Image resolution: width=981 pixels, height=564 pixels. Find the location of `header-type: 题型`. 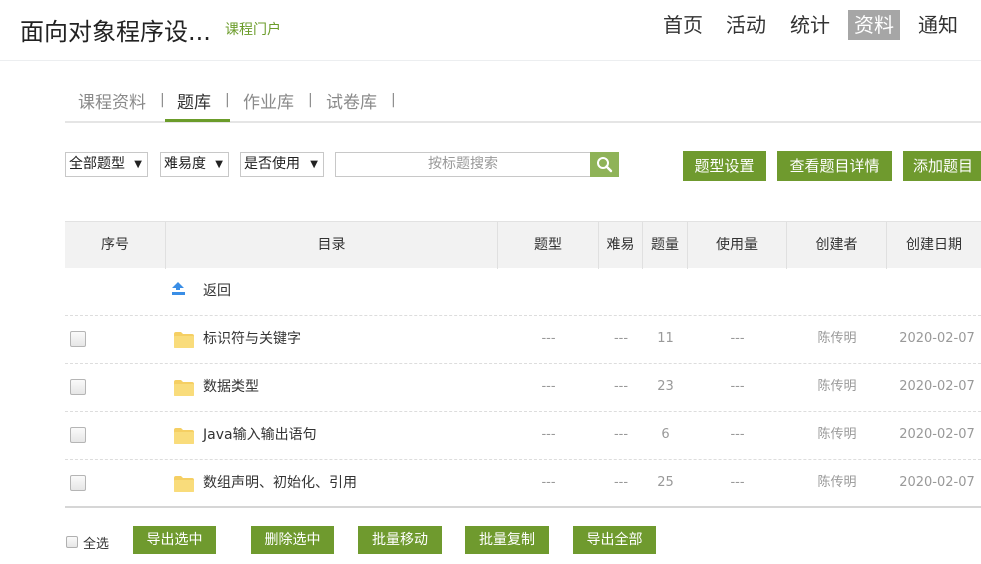

header-type: 题型 is located at coordinates (548, 245).